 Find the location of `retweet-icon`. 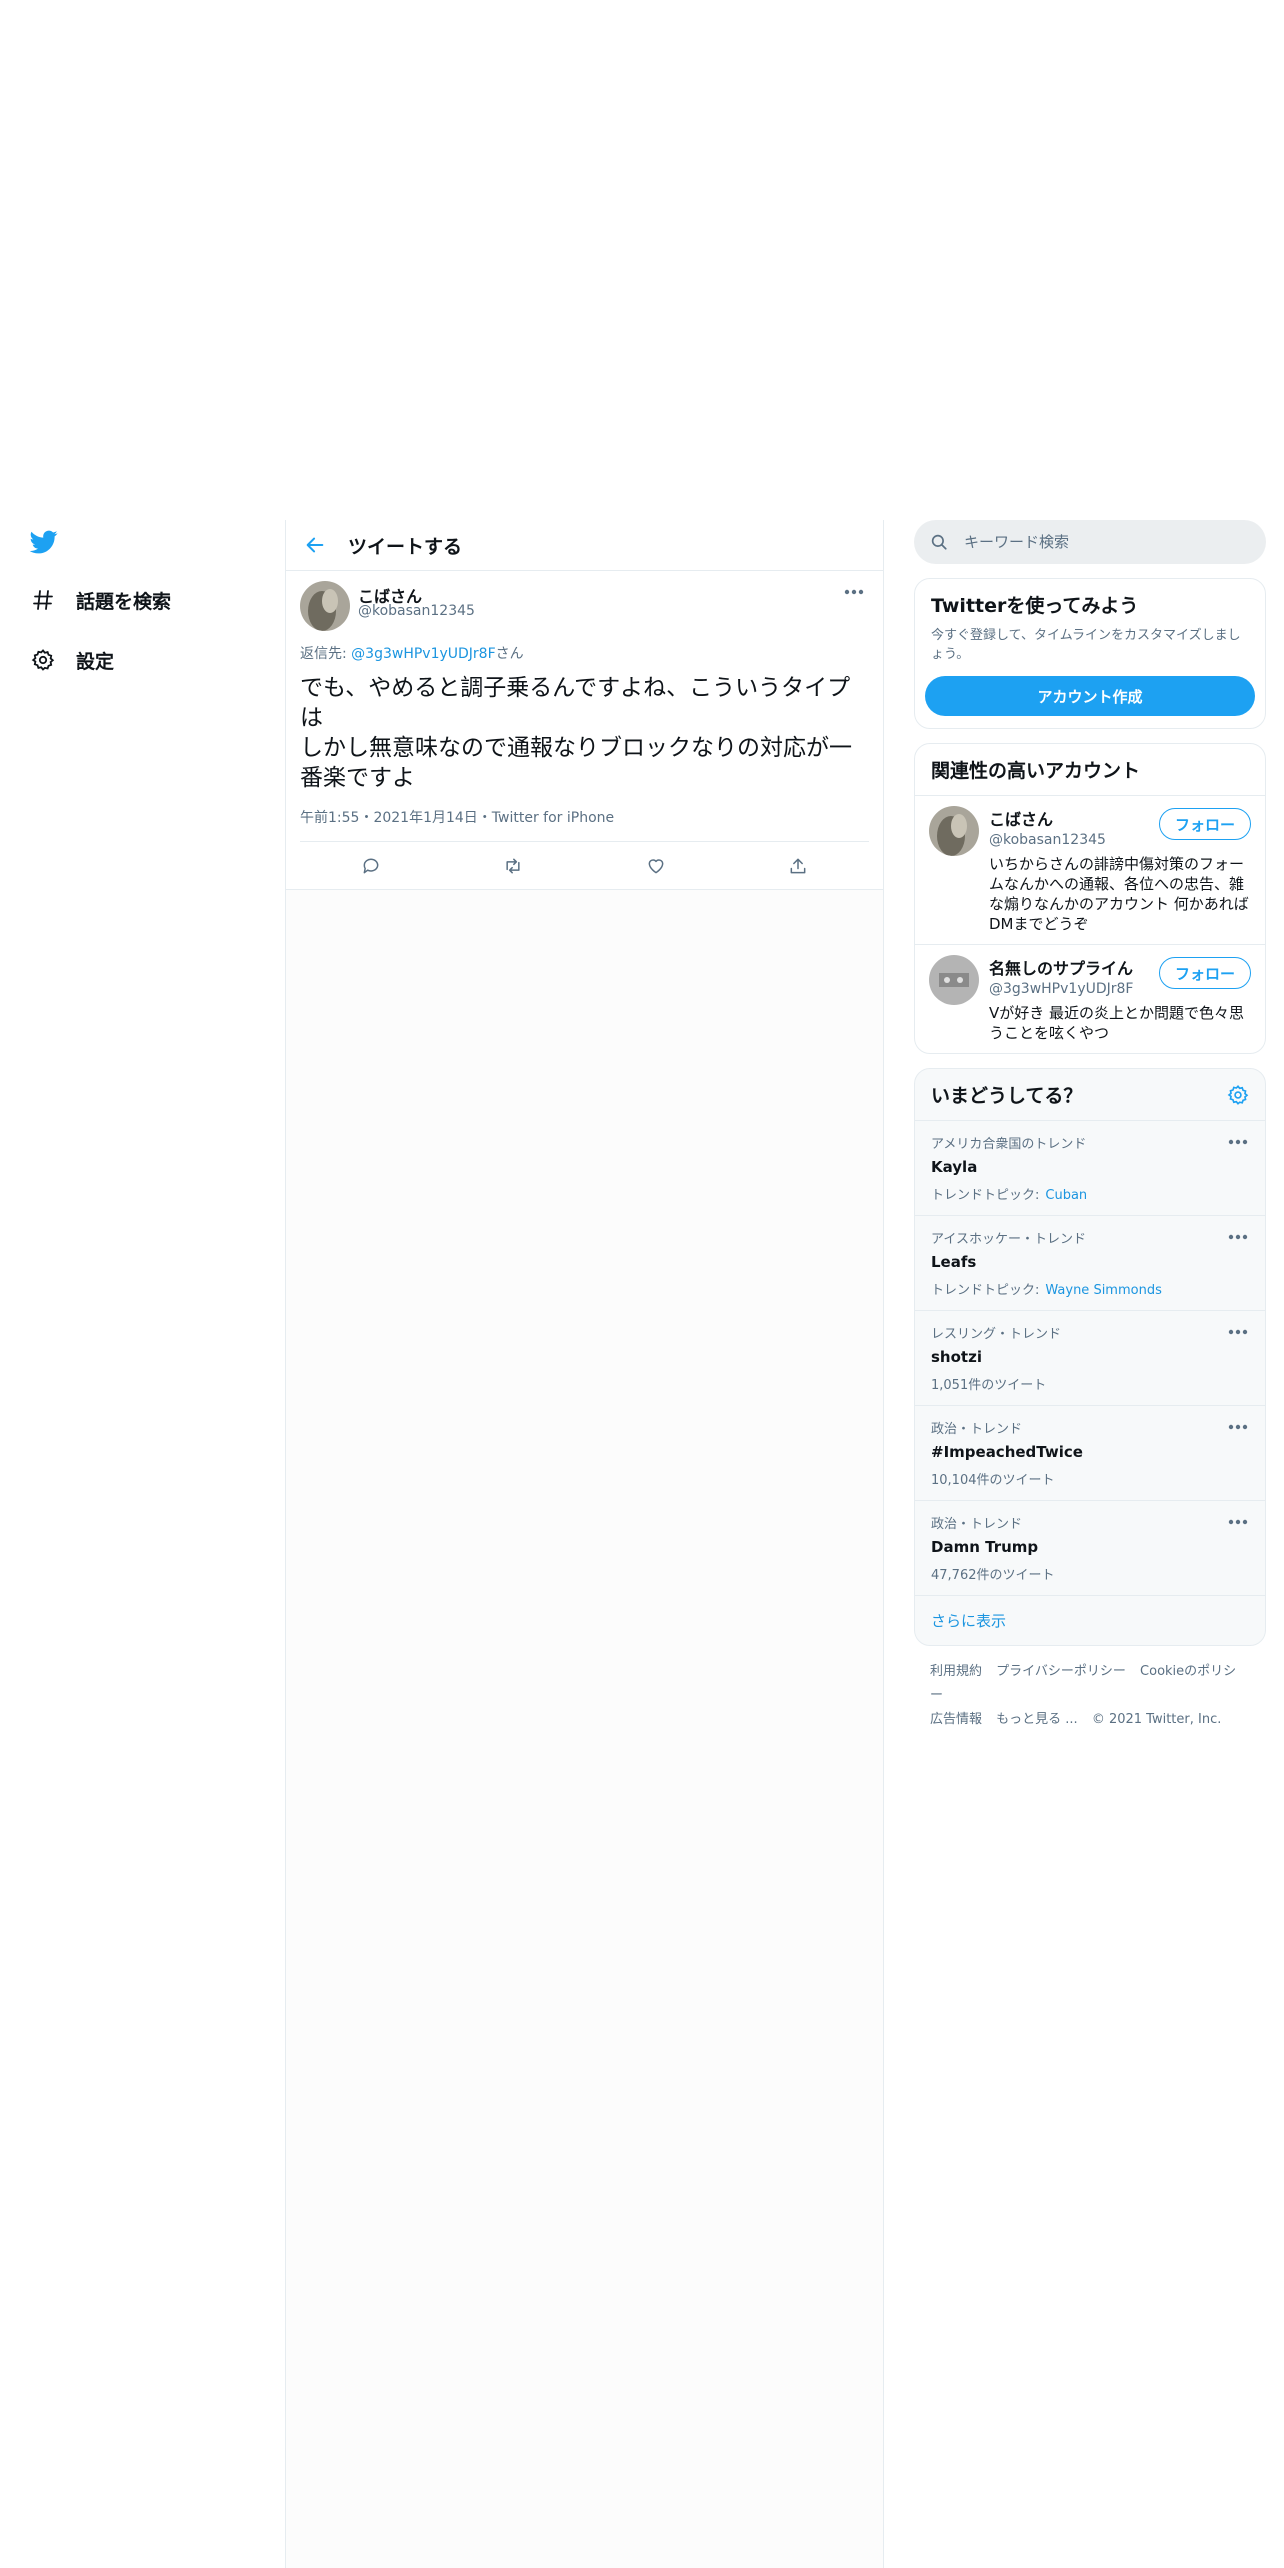

retweet-icon is located at coordinates (513, 866).